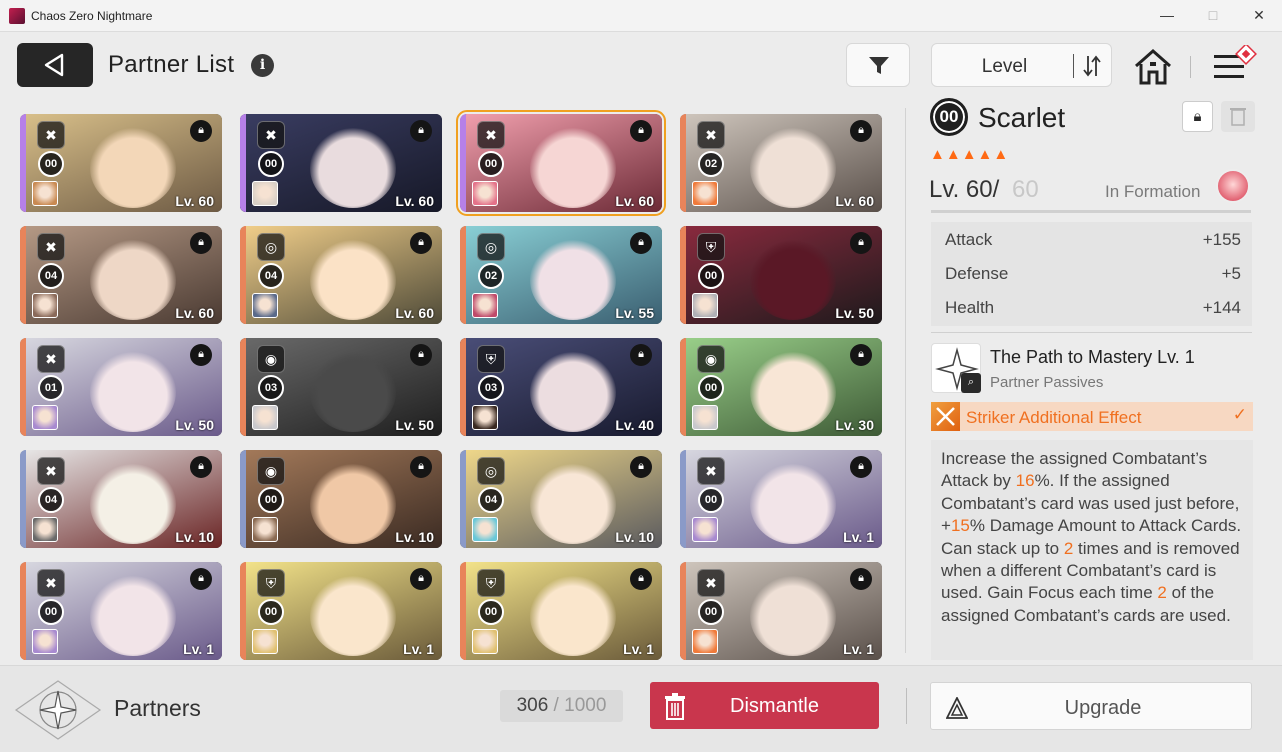 This screenshot has width=1282, height=752. I want to click on check-icon: ✓, so click(1239, 414).